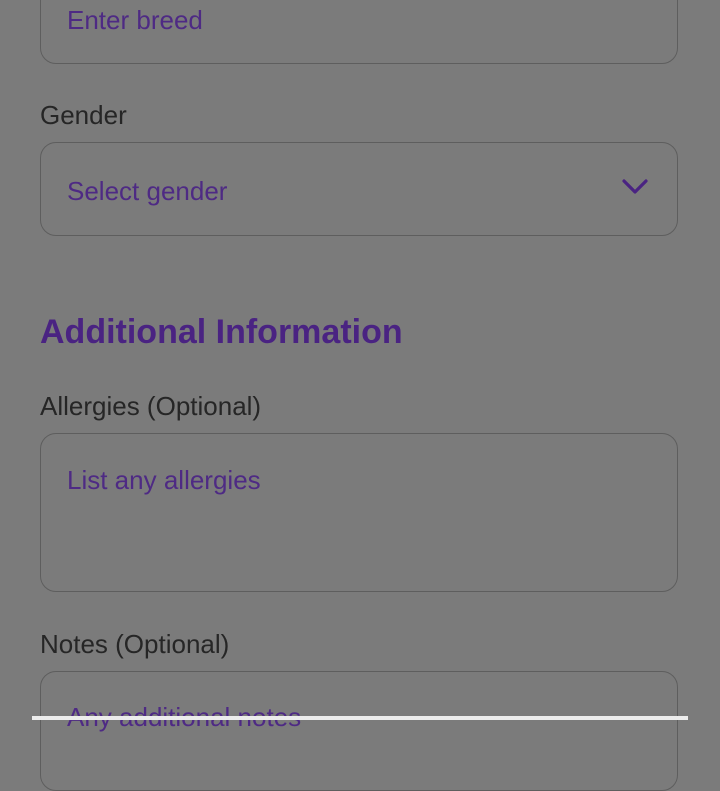 The width and height of the screenshot is (720, 791). What do you see at coordinates (635, 187) in the screenshot?
I see `chevron-down-icon` at bounding box center [635, 187].